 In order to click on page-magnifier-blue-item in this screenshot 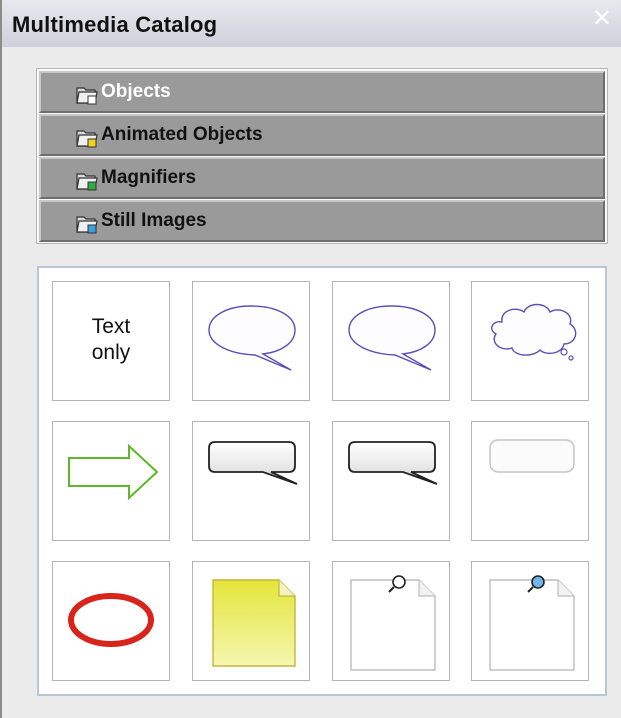, I will do `click(530, 621)`.